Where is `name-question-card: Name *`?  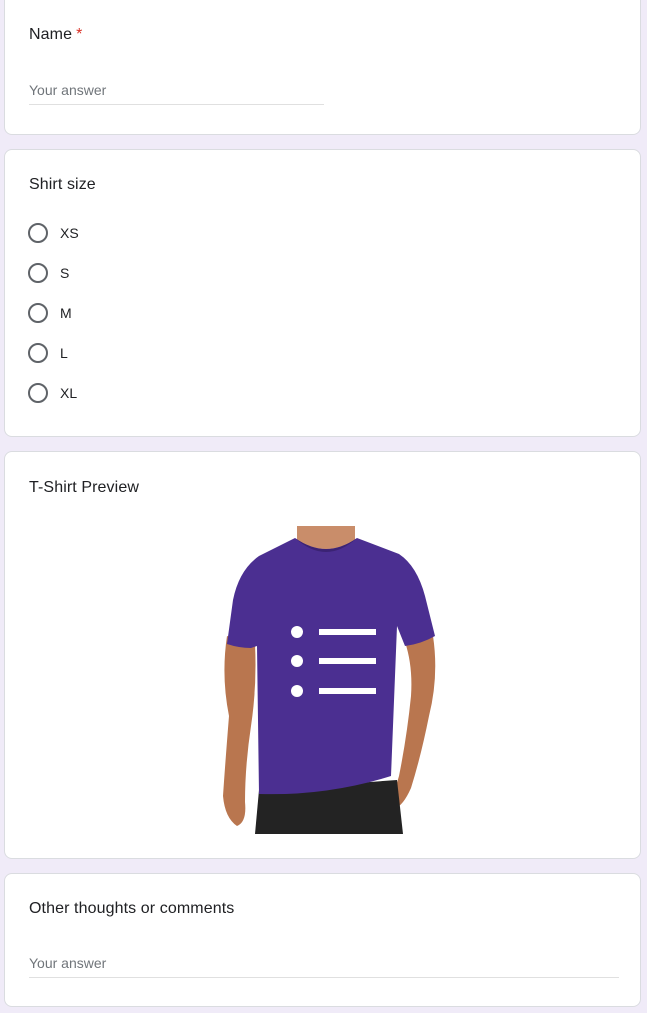
name-question-card: Name * is located at coordinates (322, 67).